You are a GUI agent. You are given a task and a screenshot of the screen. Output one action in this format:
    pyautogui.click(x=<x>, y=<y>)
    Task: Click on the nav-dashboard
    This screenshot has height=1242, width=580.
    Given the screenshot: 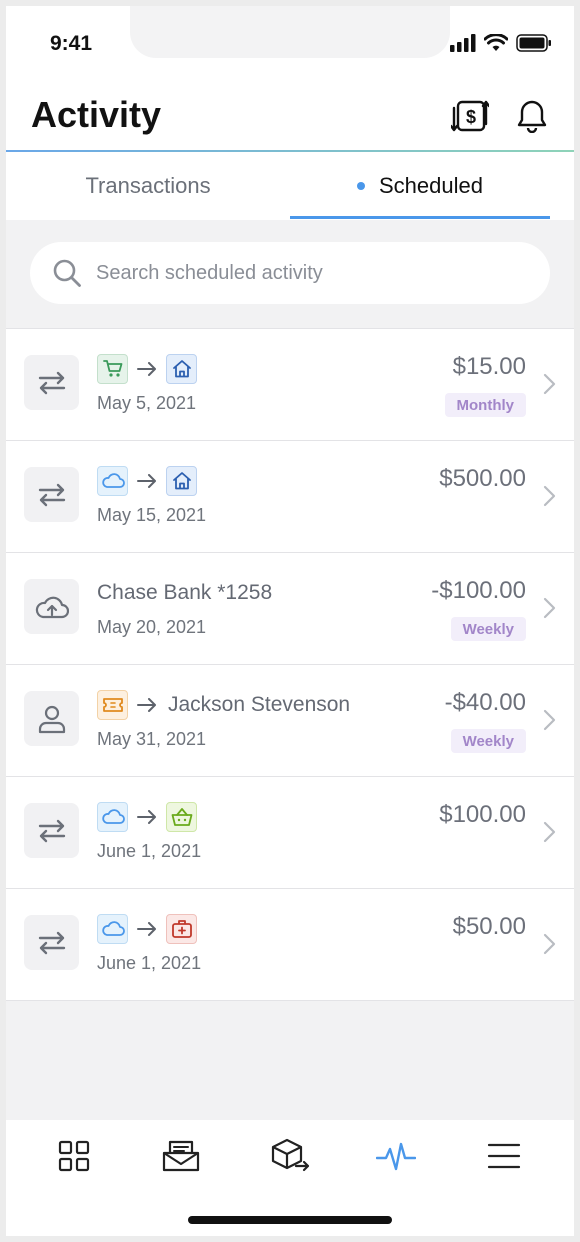 What is the action you would take?
    pyautogui.click(x=74, y=1156)
    